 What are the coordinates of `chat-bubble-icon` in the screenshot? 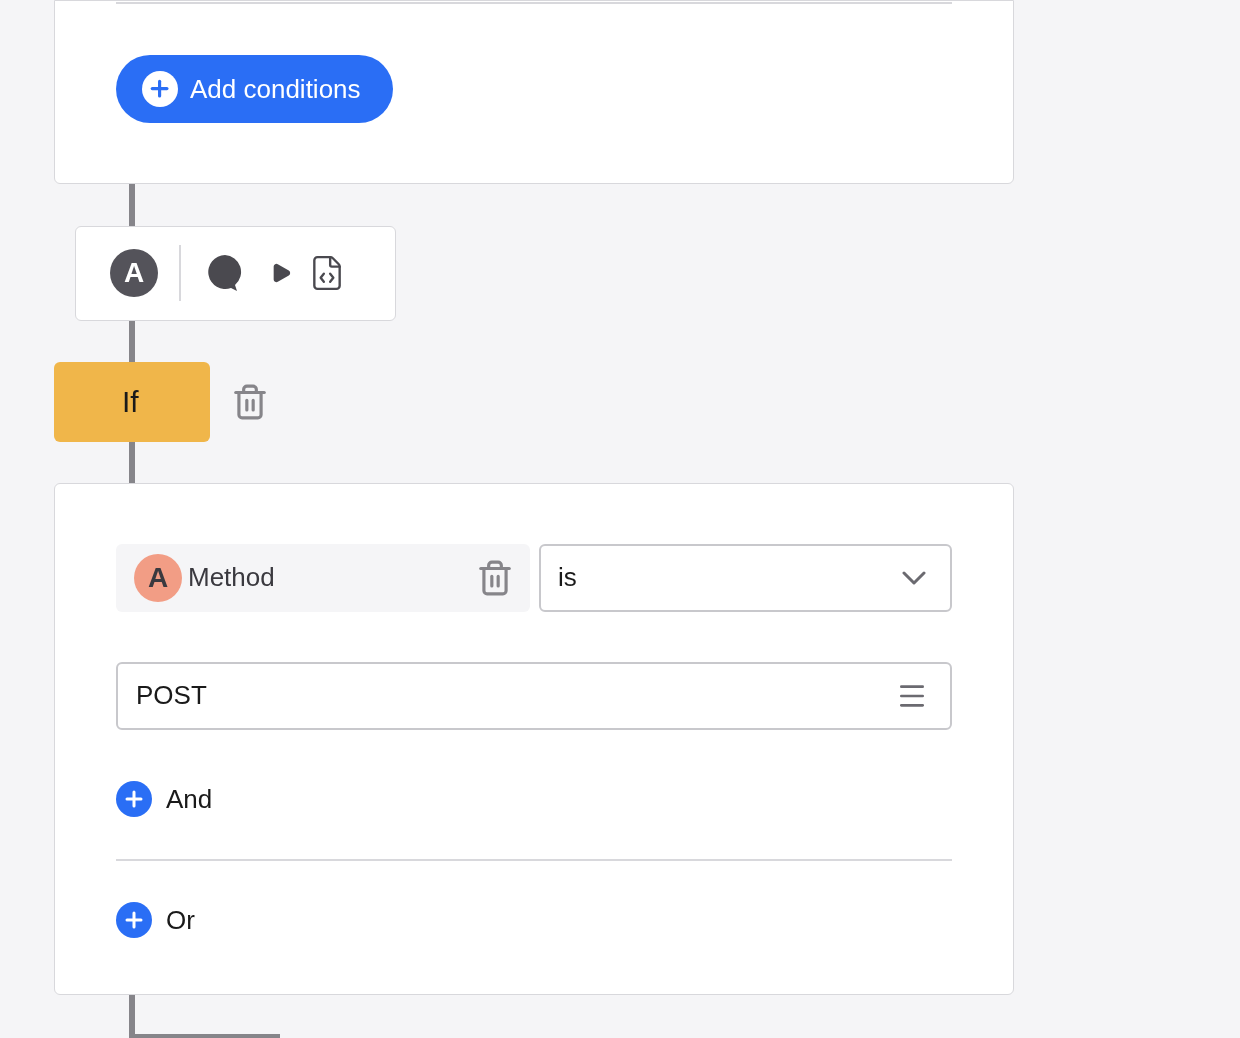 It's located at (225, 273).